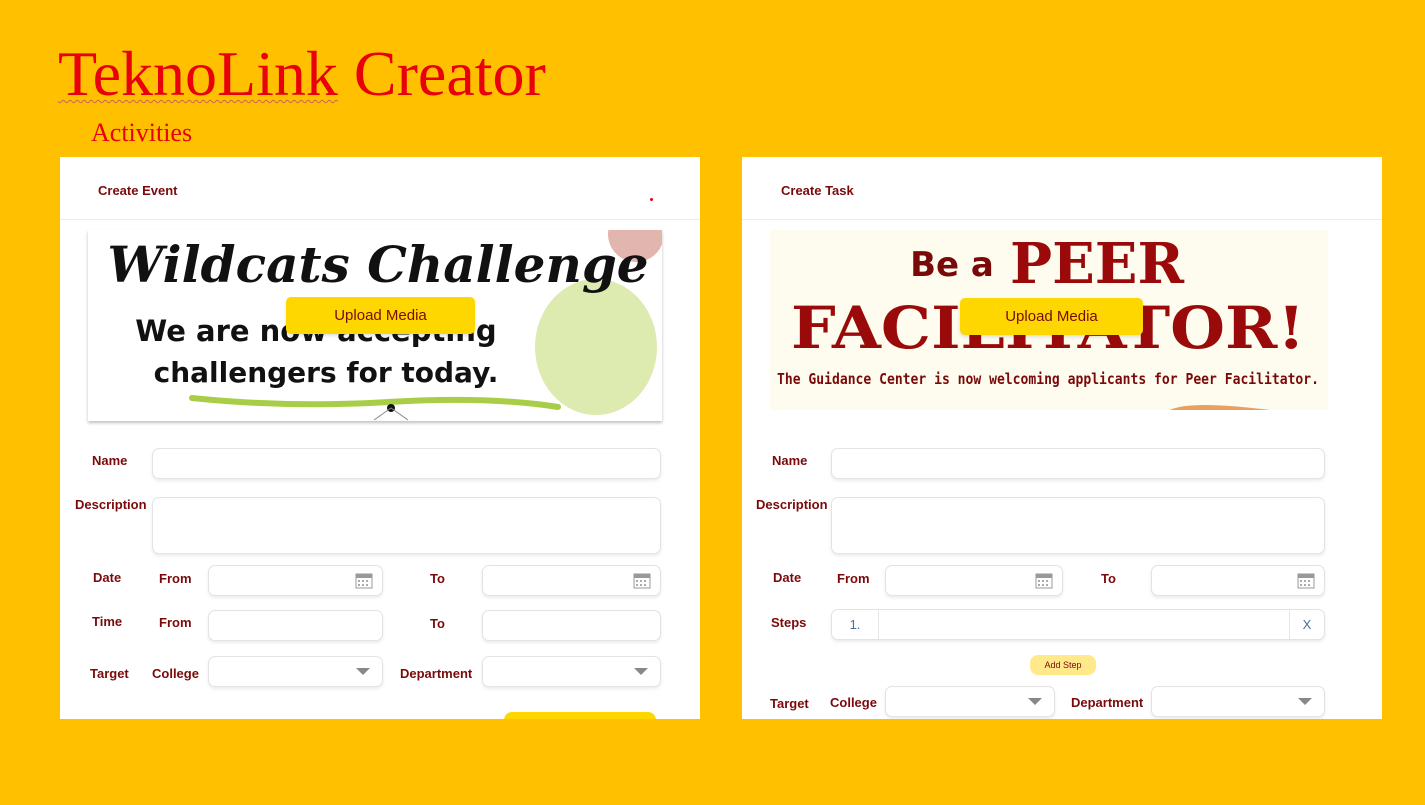 Image resolution: width=1425 pixels, height=805 pixels. I want to click on step-input, so click(1101, 624).